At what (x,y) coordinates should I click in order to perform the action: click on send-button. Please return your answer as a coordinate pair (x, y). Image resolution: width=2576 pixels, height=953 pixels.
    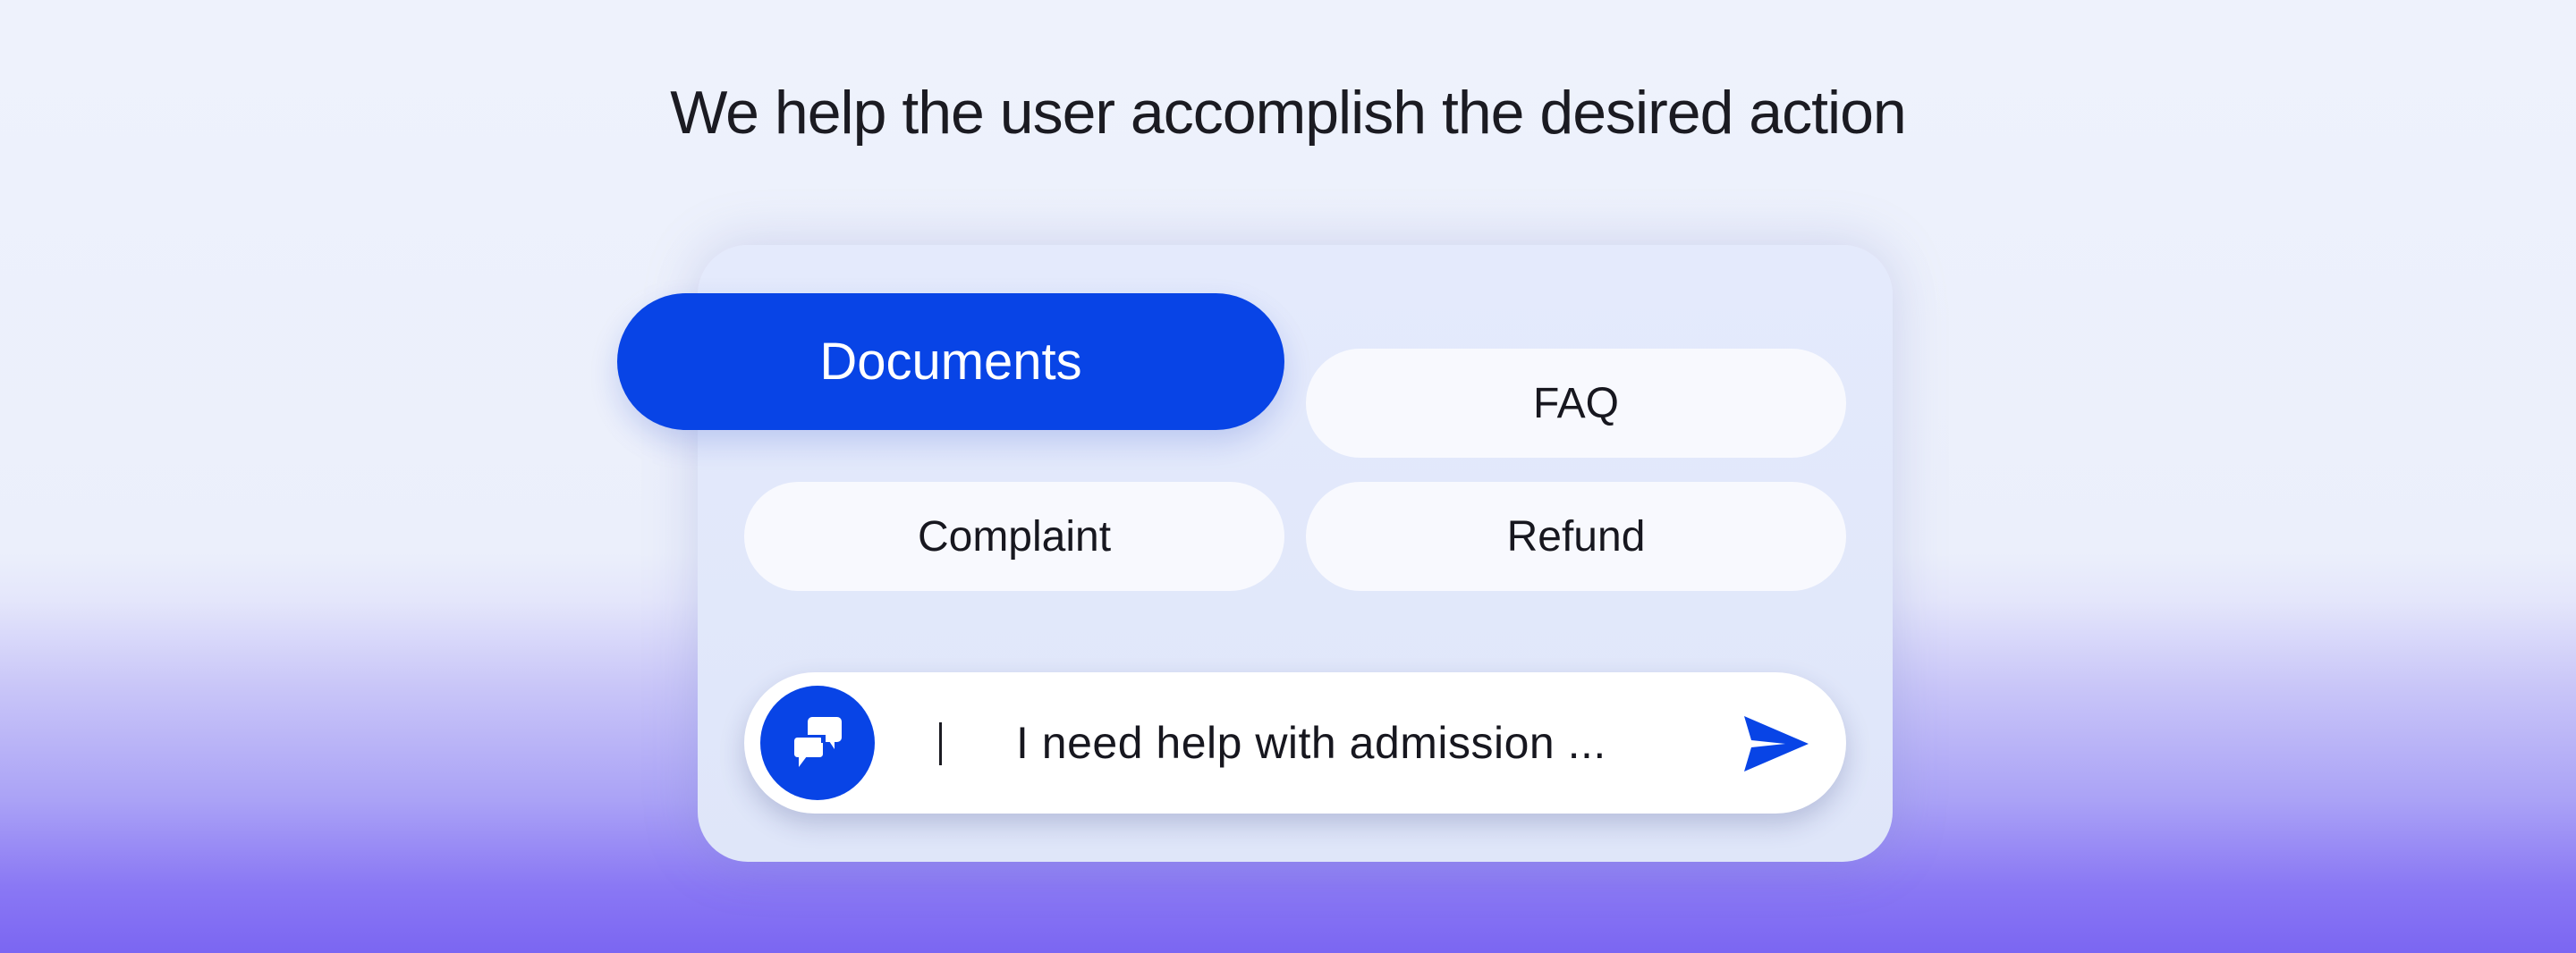
    Looking at the image, I should click on (1776, 744).